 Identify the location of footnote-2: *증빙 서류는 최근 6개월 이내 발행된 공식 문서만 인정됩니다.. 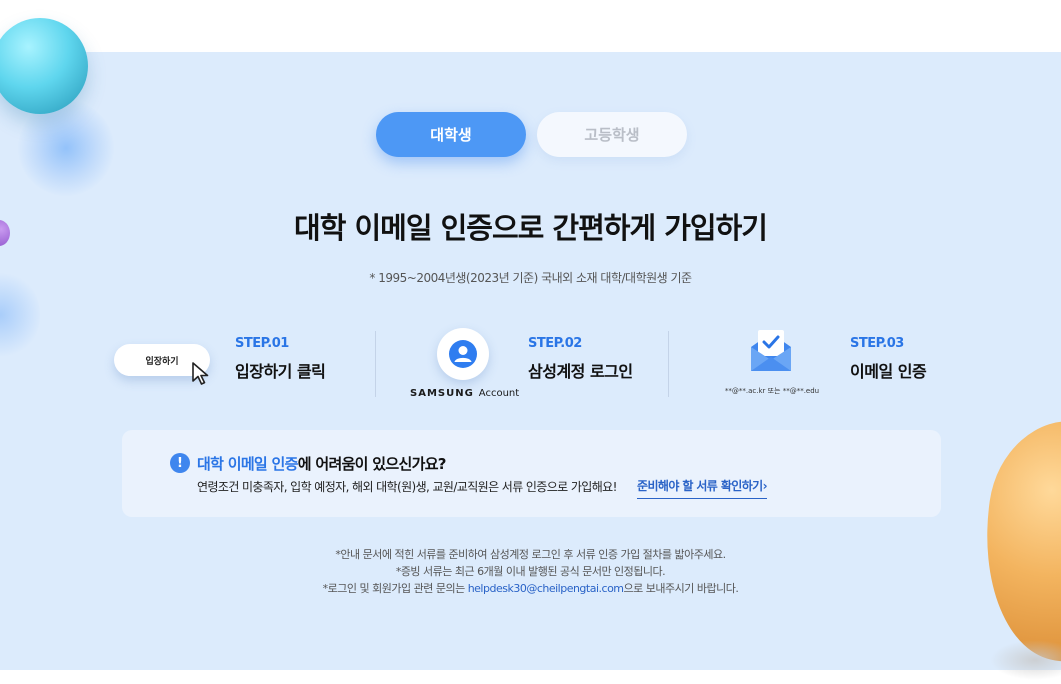
(530, 571).